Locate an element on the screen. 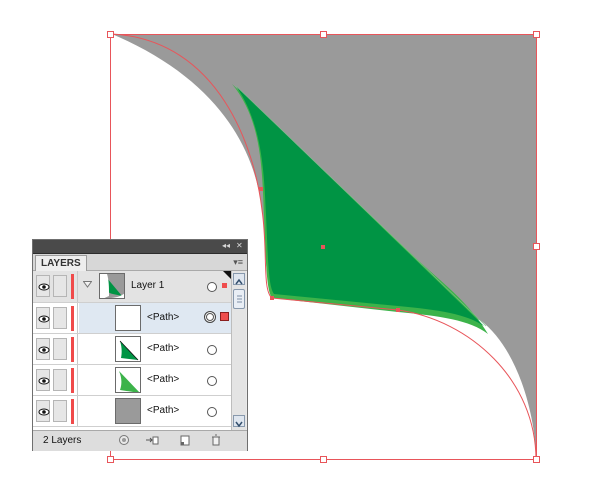 Image resolution: width=600 pixels, height=500 pixels. grip-icon is located at coordinates (239, 299).